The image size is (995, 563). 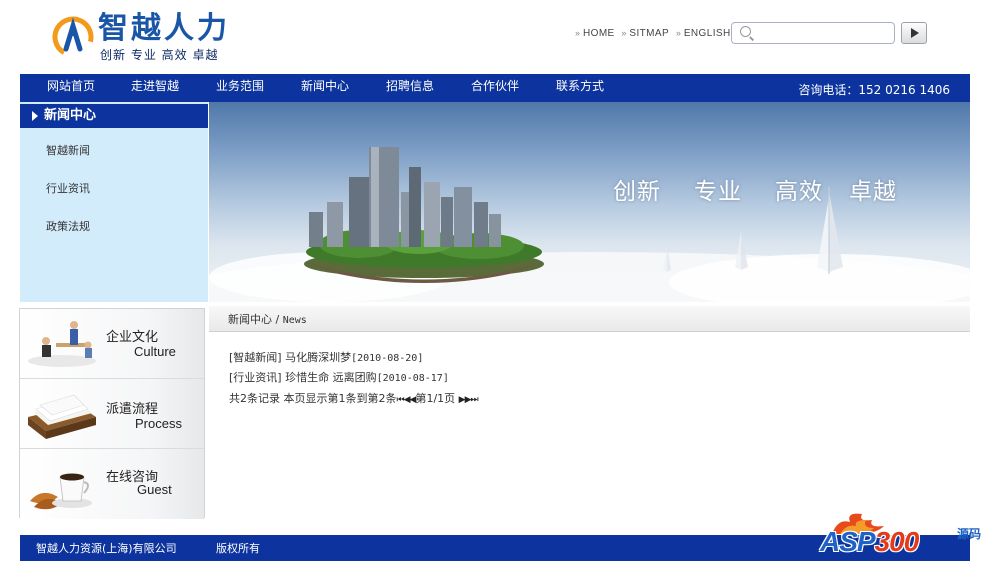 I want to click on sidebar-item-policies: 政策法规, so click(x=68, y=226).